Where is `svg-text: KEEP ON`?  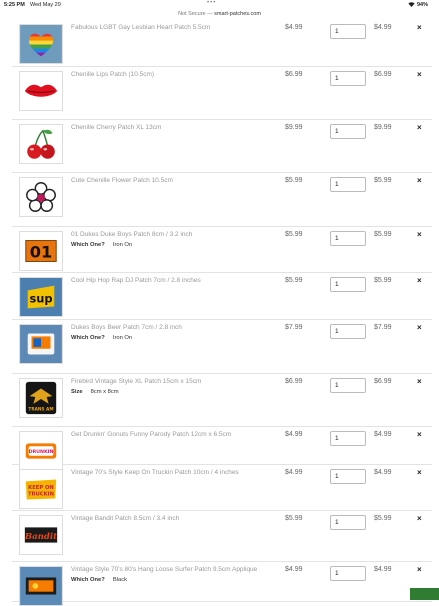
svg-text: KEEP ON is located at coordinates (41, 488).